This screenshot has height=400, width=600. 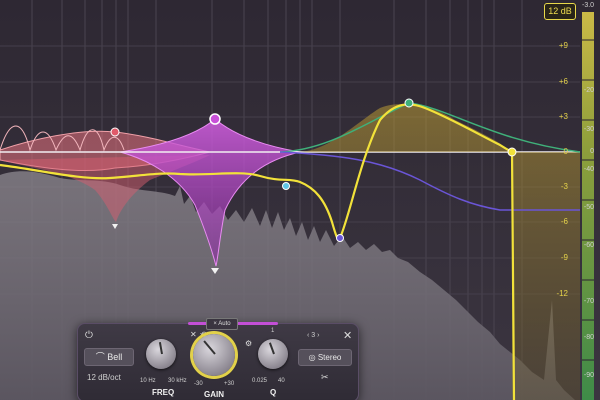 I want to click on auto-gain-button: × Auto, so click(x=222, y=324).